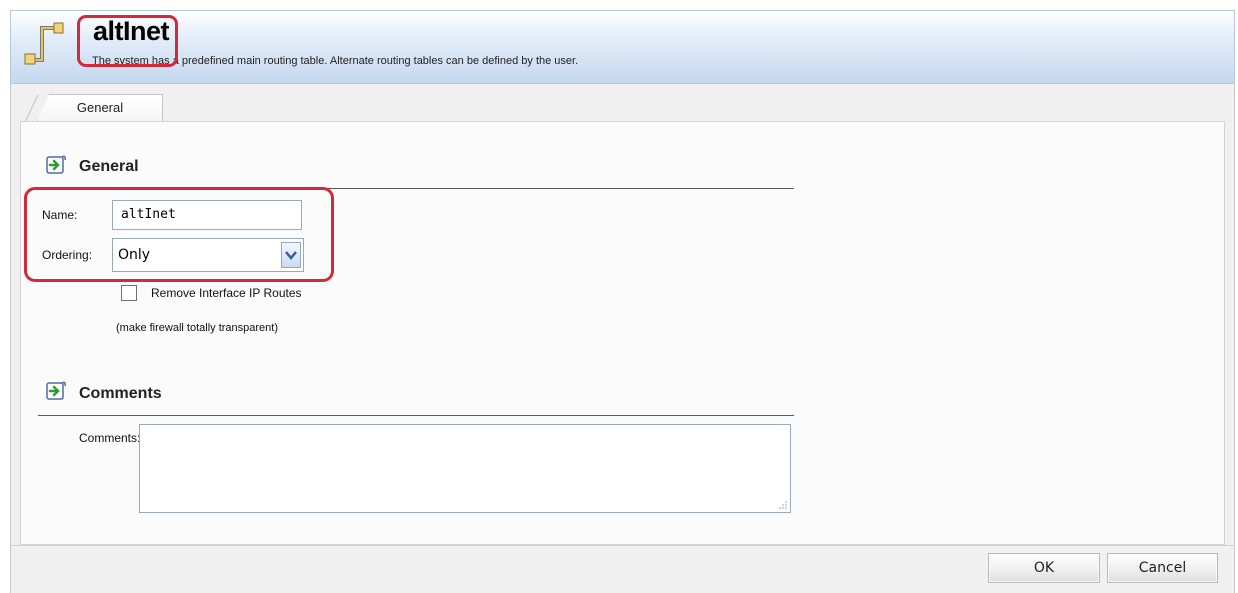 This screenshot has width=1238, height=593. What do you see at coordinates (782, 504) in the screenshot?
I see `resize-grip-icon` at bounding box center [782, 504].